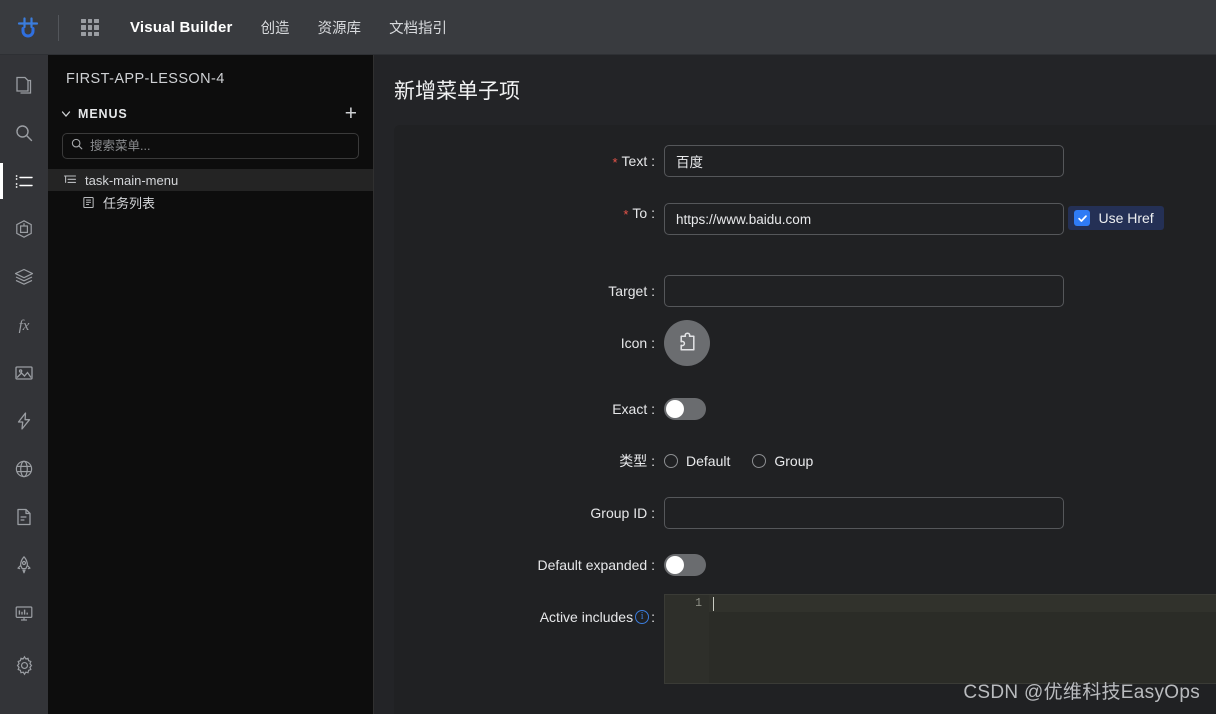  What do you see at coordinates (275, 27) in the screenshot?
I see `nav-item-create: 创造` at bounding box center [275, 27].